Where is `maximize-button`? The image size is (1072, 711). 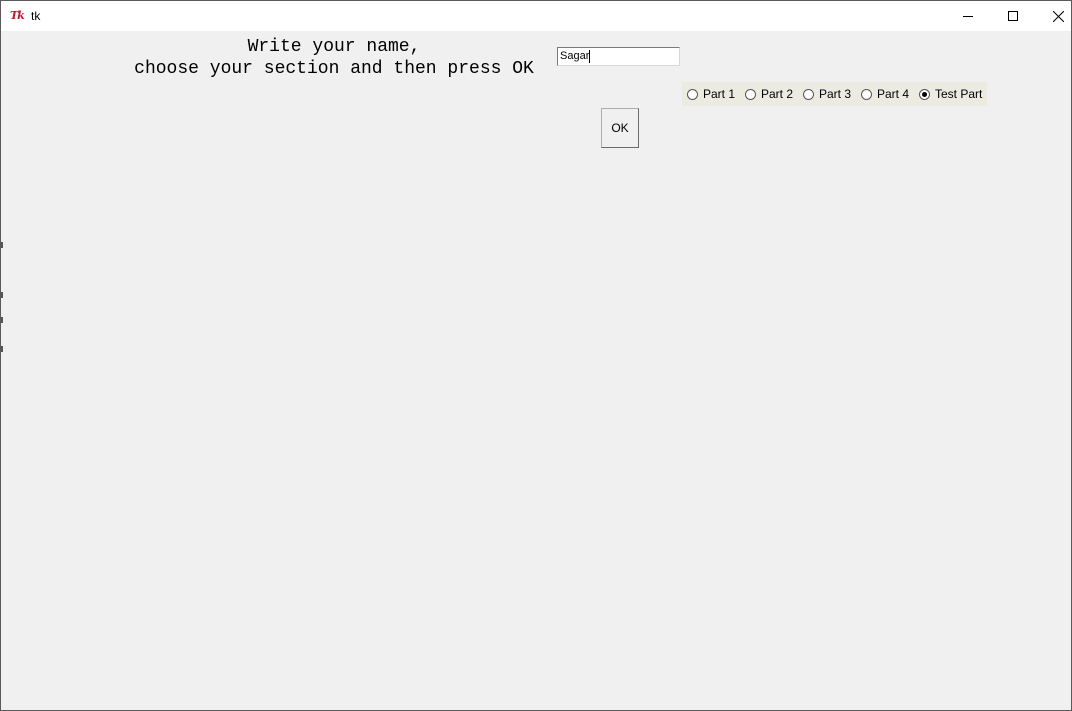
maximize-button is located at coordinates (1013, 16).